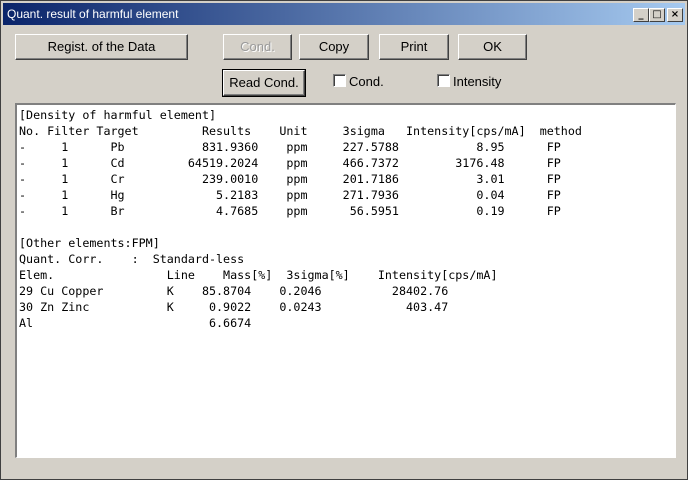 The height and width of the screenshot is (480, 688). What do you see at coordinates (290, 195) in the screenshot?
I see `report-line: - 1 Hg 5.2183 ppm 271.7936 0.04 FP` at bounding box center [290, 195].